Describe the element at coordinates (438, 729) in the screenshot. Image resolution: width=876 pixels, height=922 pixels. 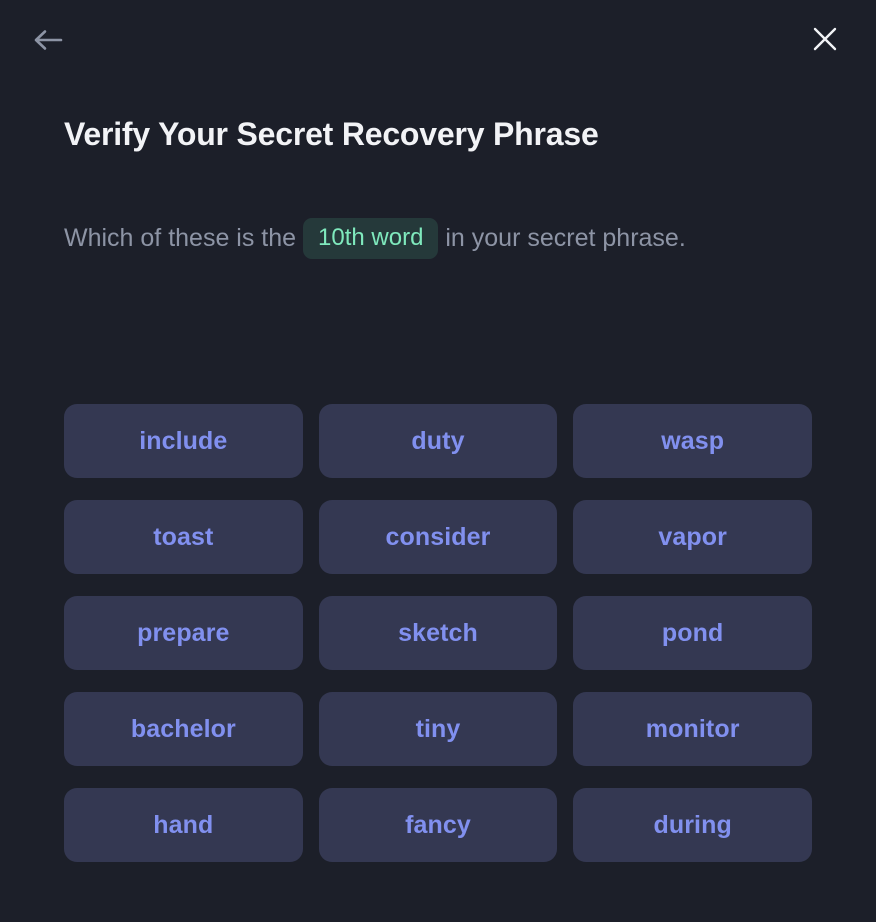
I see `word-option: tiny` at that location.